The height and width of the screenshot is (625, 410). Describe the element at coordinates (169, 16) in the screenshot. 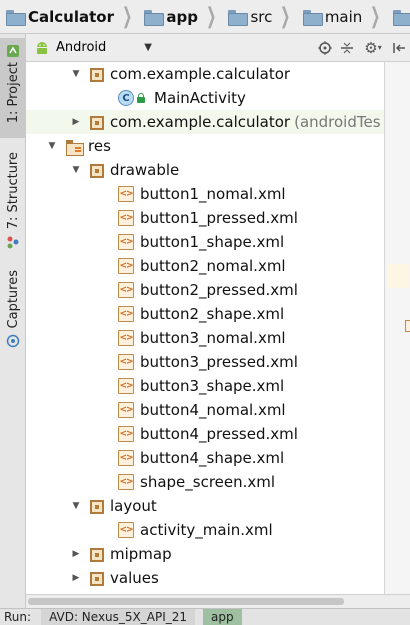

I see `breadcrumb-app: app` at that location.